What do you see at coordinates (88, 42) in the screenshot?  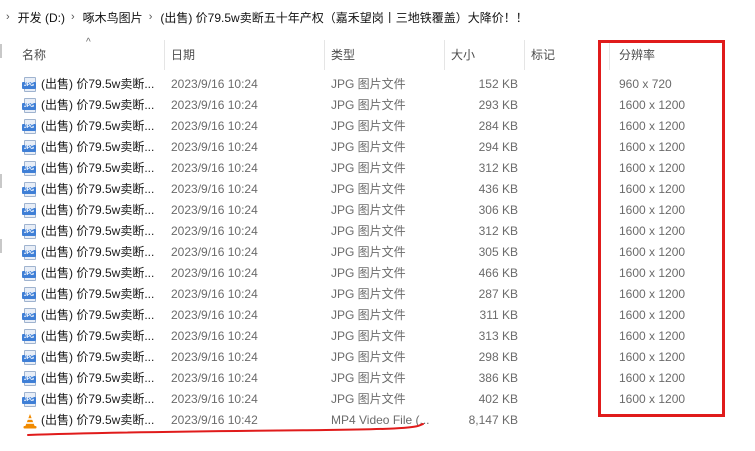 I see `sort-ascending-icon: ^` at bounding box center [88, 42].